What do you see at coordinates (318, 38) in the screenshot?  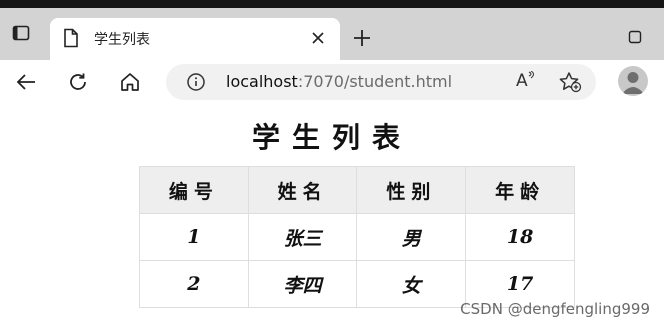 I see `close-icon` at bounding box center [318, 38].